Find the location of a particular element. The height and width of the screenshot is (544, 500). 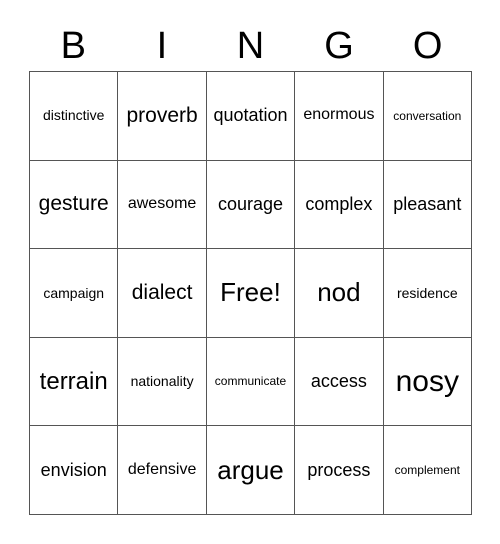

bingo-cell-b3: campaign is located at coordinates (74, 293).